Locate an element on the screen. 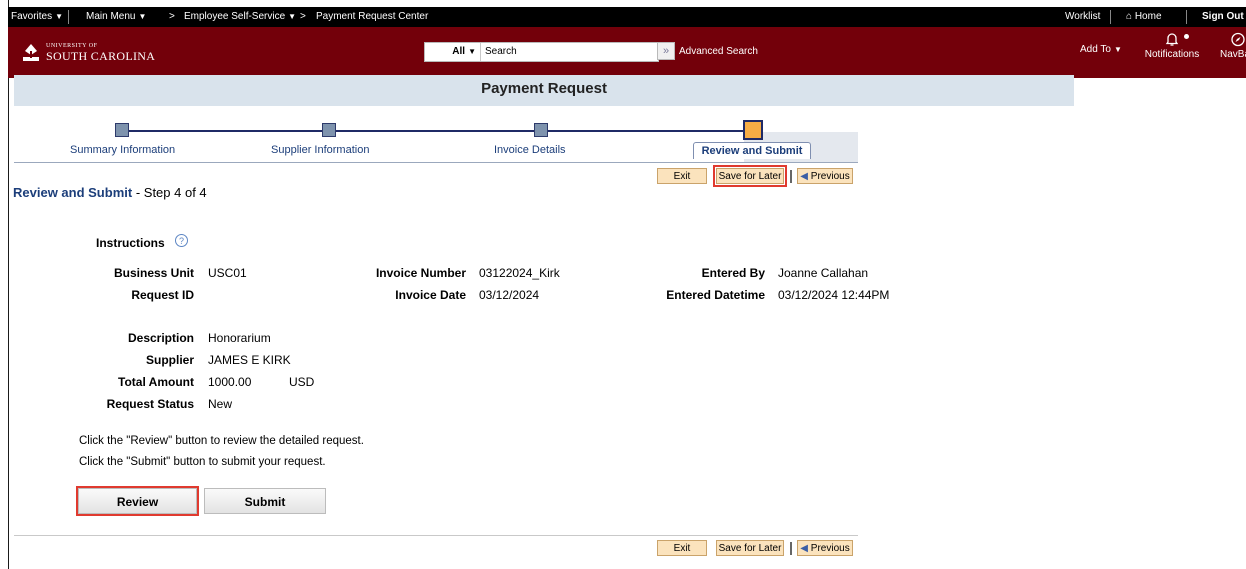  breadcrumb-employee-self-service: Employee Self-Service ▼ is located at coordinates (240, 16).